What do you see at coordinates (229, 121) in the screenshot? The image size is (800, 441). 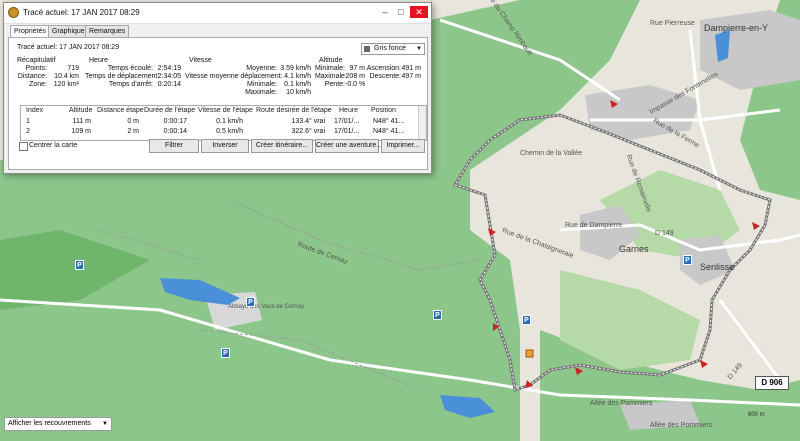 I see `table-cell: 0.1 km/h` at bounding box center [229, 121].